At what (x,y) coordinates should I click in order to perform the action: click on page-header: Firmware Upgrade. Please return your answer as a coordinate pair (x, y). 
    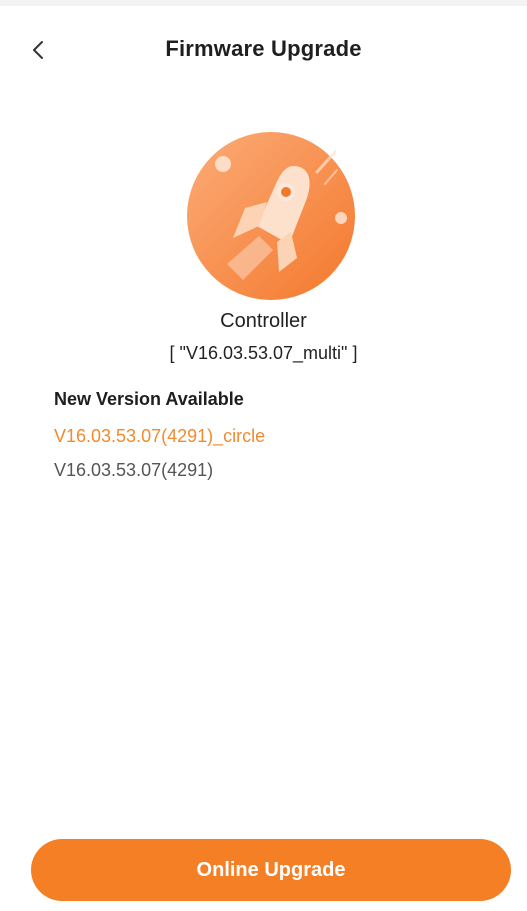
    Looking at the image, I should click on (263, 50).